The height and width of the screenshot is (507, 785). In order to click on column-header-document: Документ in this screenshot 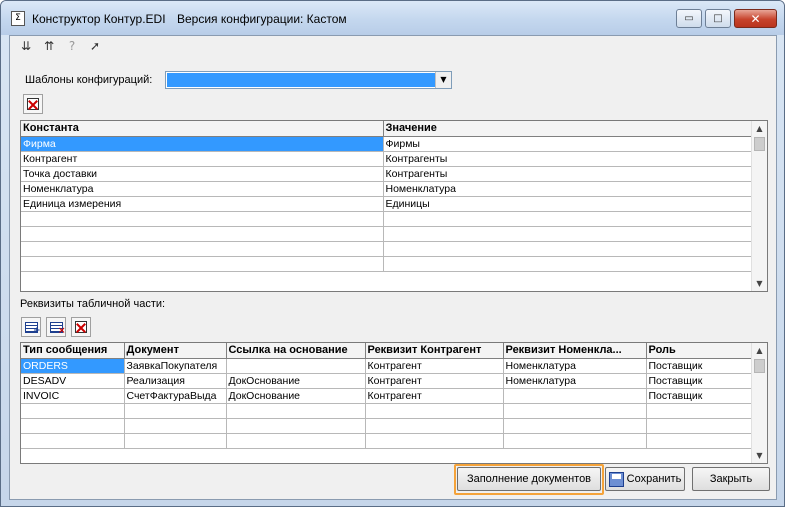, I will do `click(175, 351)`.